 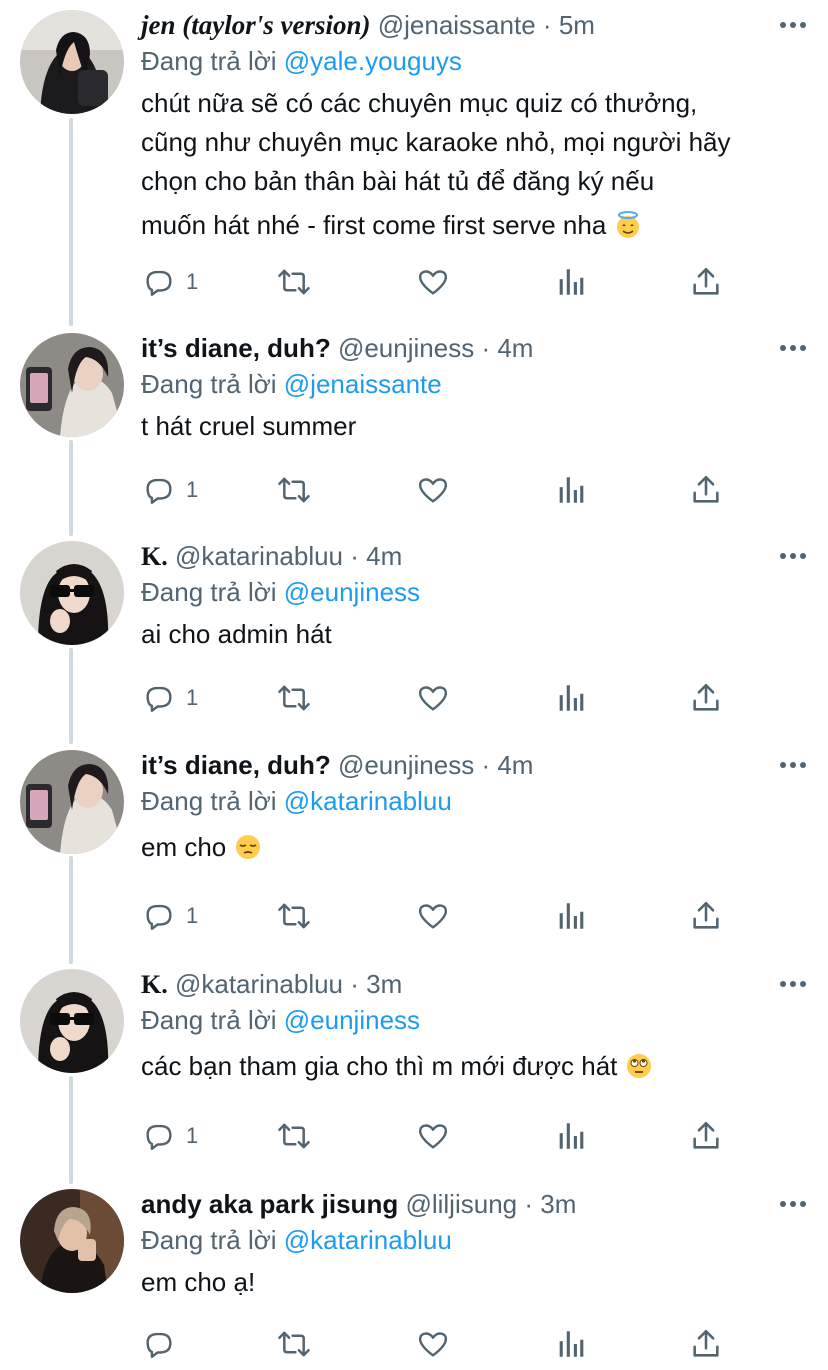 What do you see at coordinates (457, 25) in the screenshot?
I see `handle: @jenaissante` at bounding box center [457, 25].